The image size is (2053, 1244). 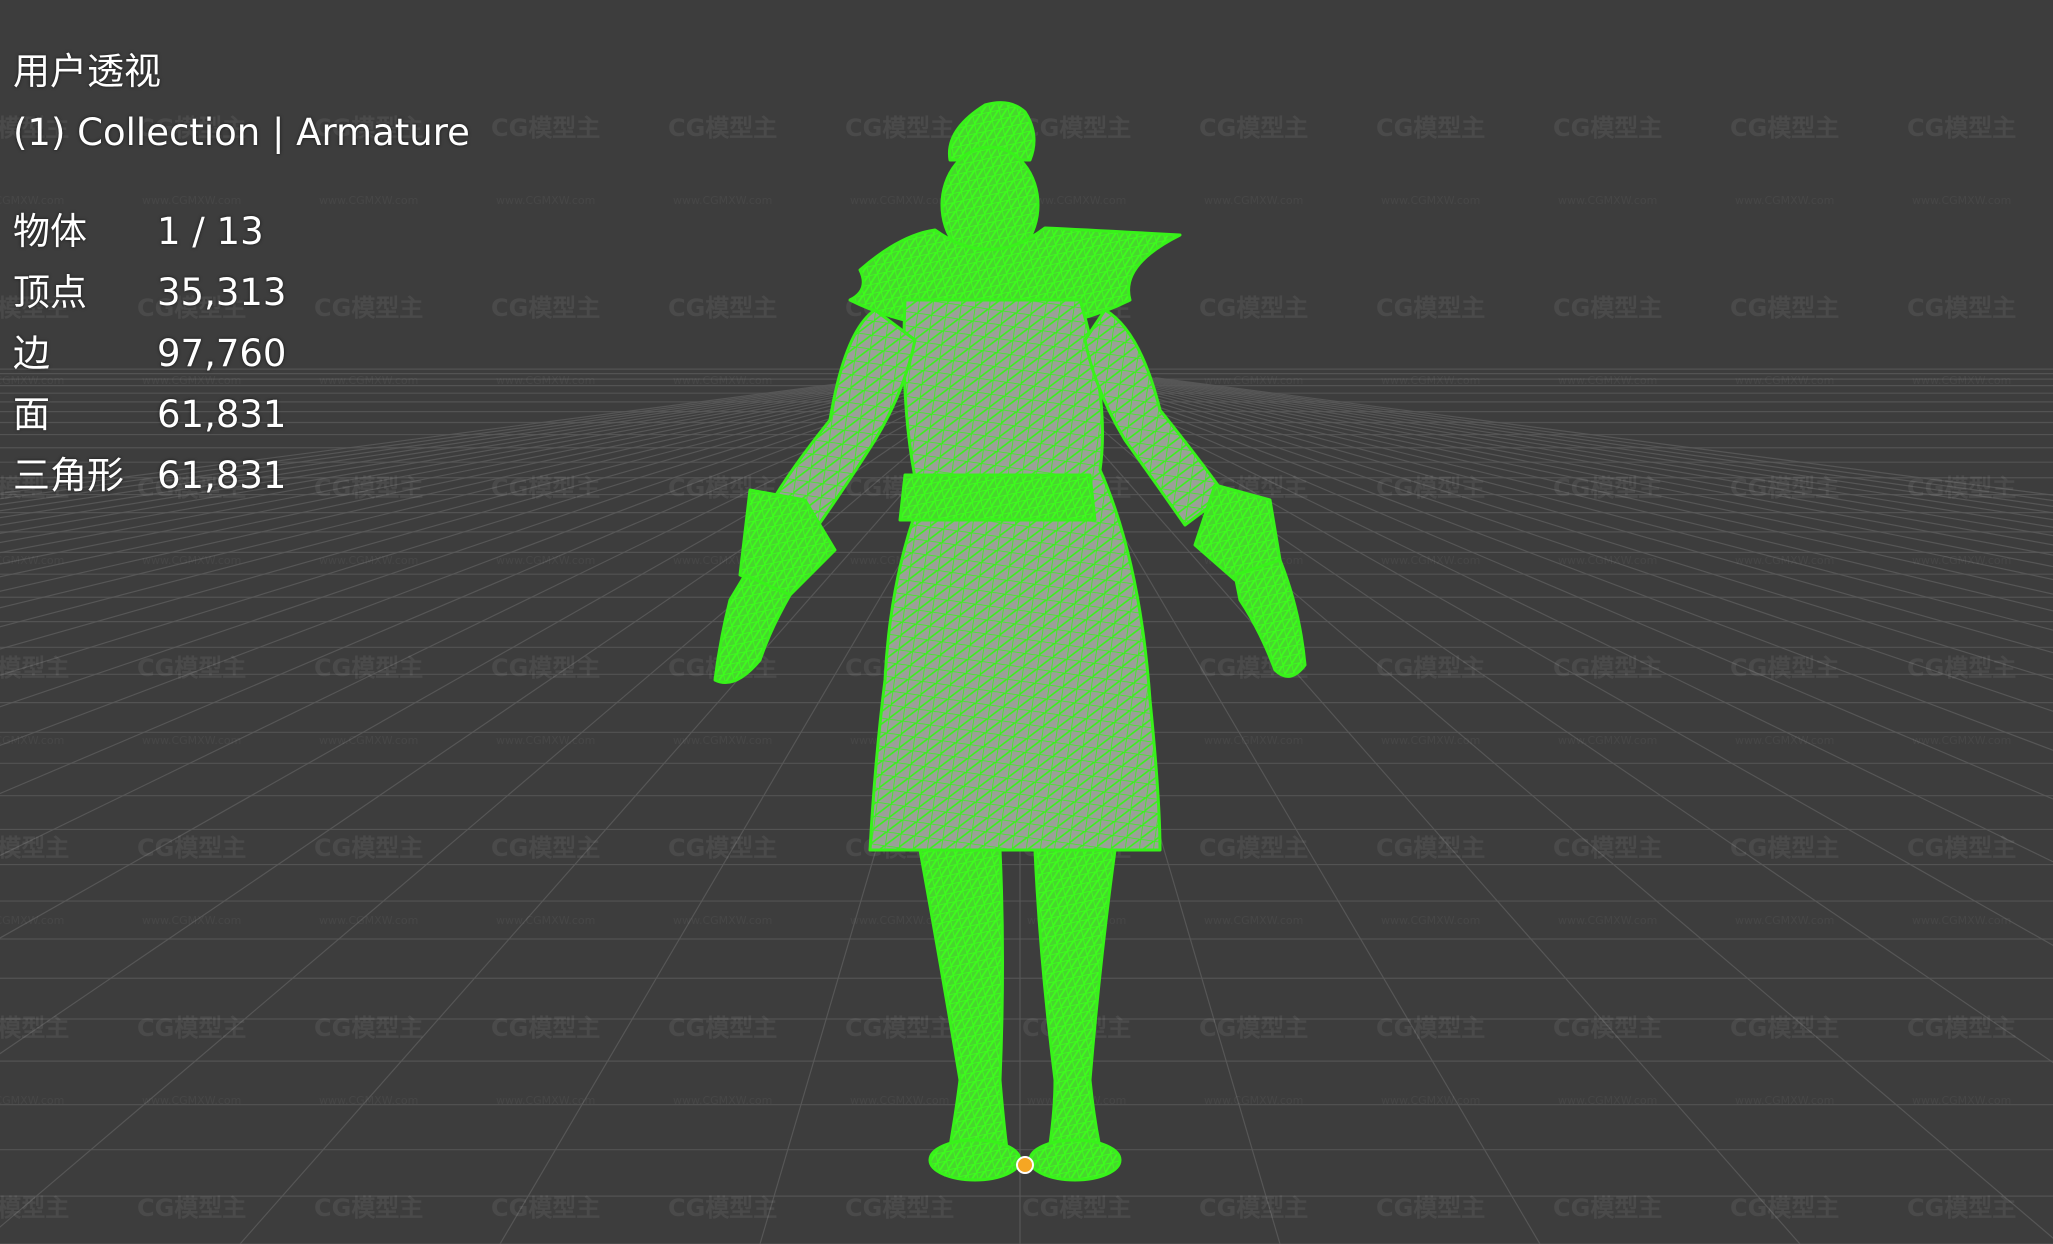 What do you see at coordinates (222, 475) in the screenshot?
I see `stat-triangles-value: 61,831` at bounding box center [222, 475].